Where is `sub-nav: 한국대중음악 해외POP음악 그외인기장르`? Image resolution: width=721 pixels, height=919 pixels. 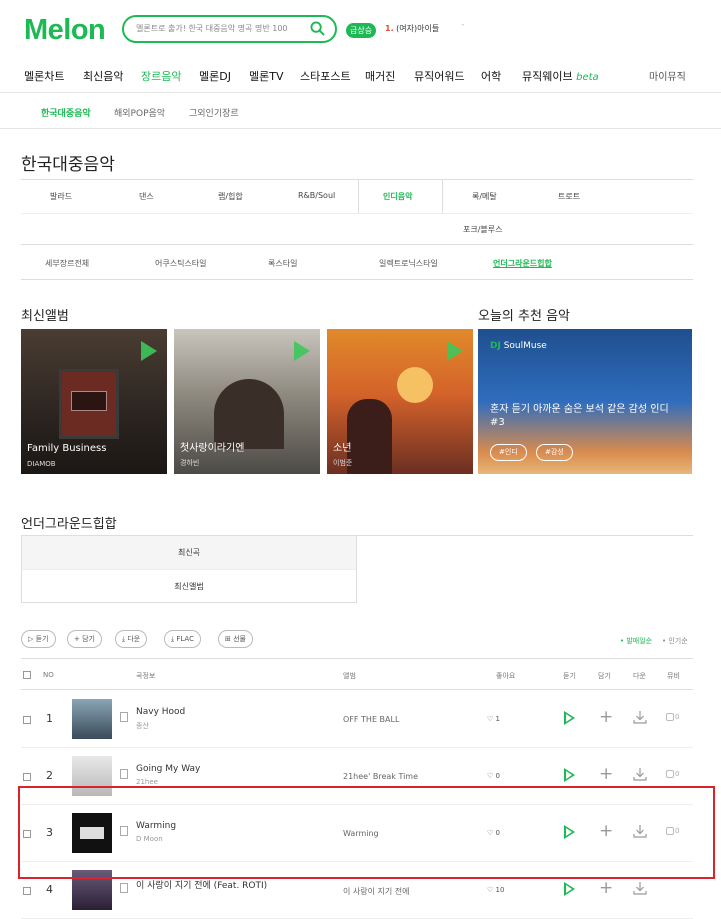
sub-nav: 한국대중음악 해외POP음악 그외인기장르 is located at coordinates (360, 111).